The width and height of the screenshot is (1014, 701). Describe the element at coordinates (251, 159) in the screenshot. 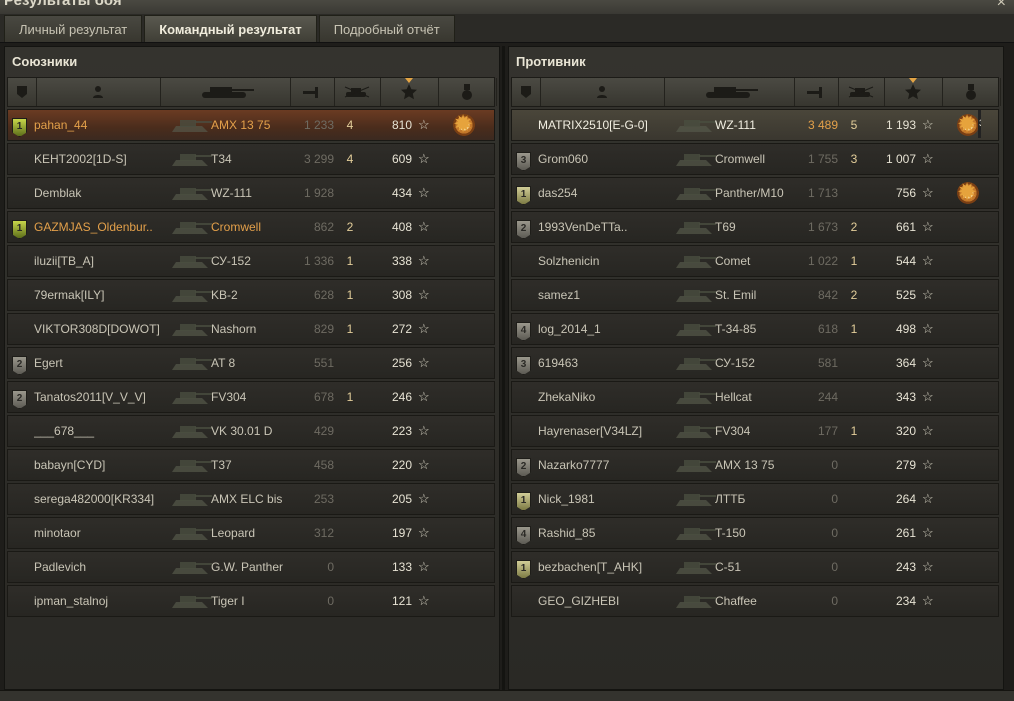

I see `player-row: KEHT2002[1D-S] T34 3 299 4 609 ☆` at that location.